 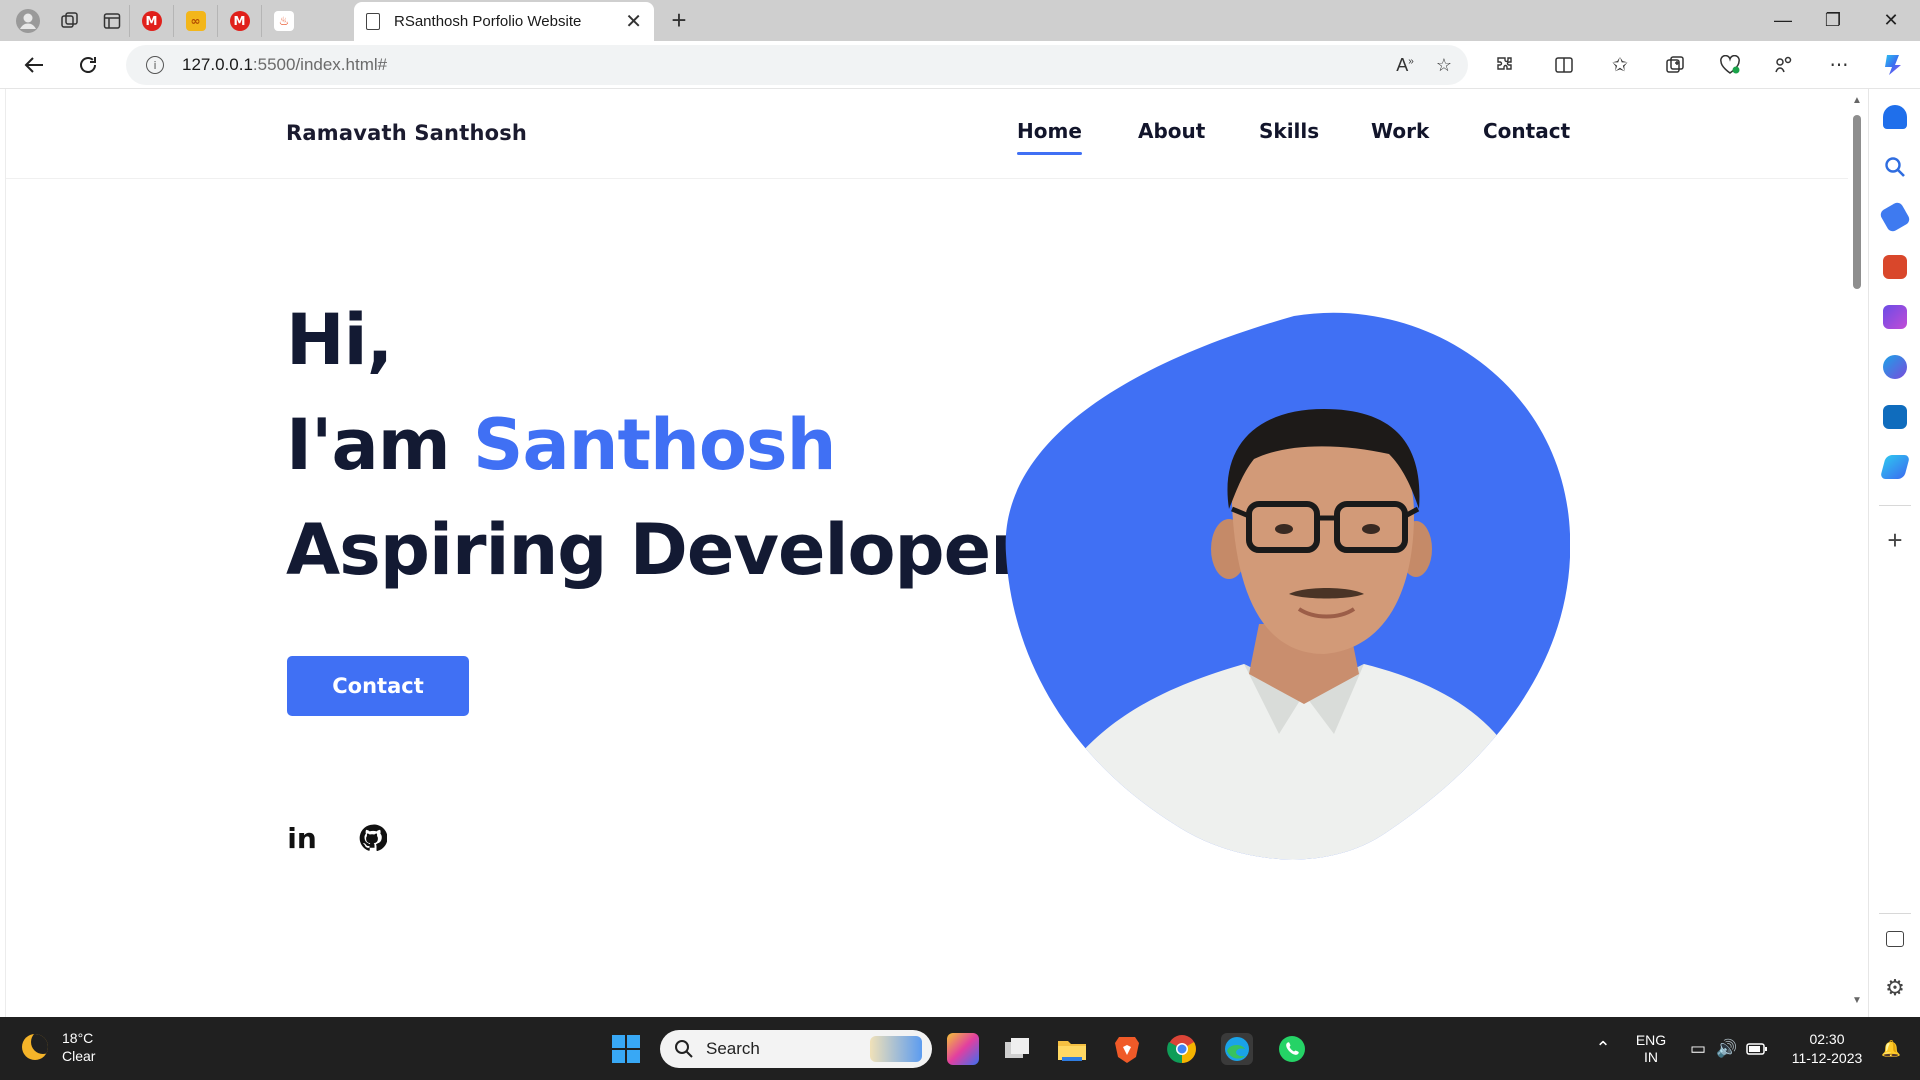 What do you see at coordinates (1895, 467) in the screenshot?
I see `drop-icon` at bounding box center [1895, 467].